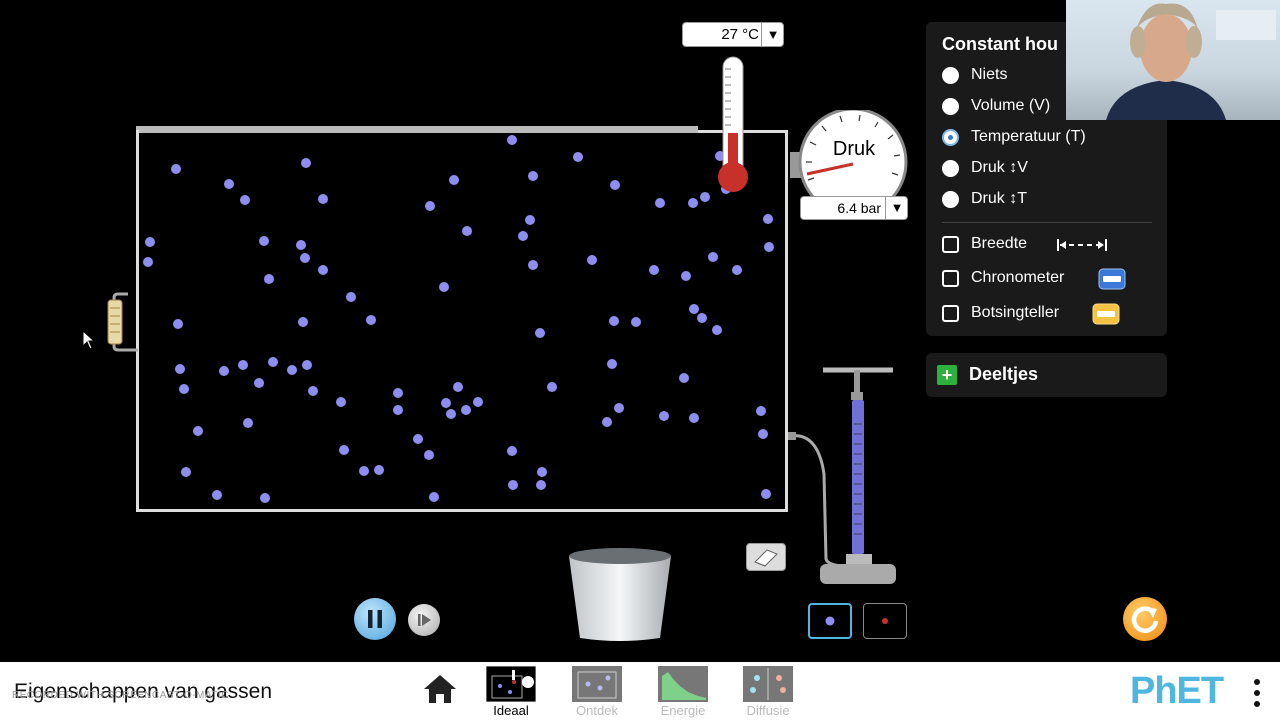 The height and width of the screenshot is (720, 1280). I want to click on tab-label: Ontdek, so click(597, 710).